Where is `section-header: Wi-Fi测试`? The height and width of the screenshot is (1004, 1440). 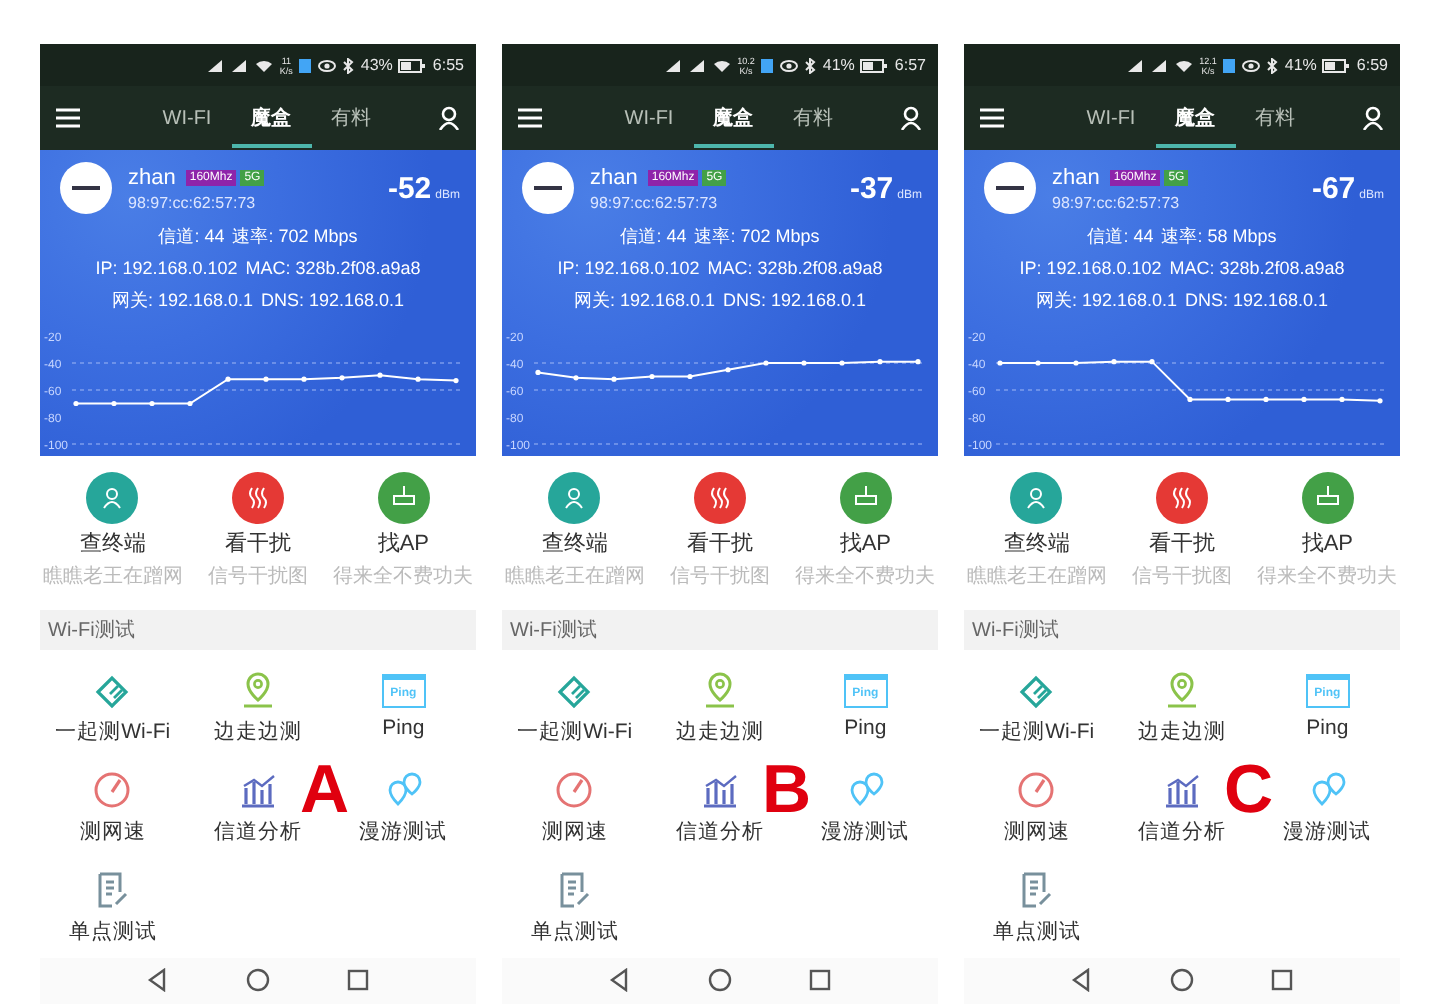 section-header: Wi-Fi测试 is located at coordinates (720, 630).